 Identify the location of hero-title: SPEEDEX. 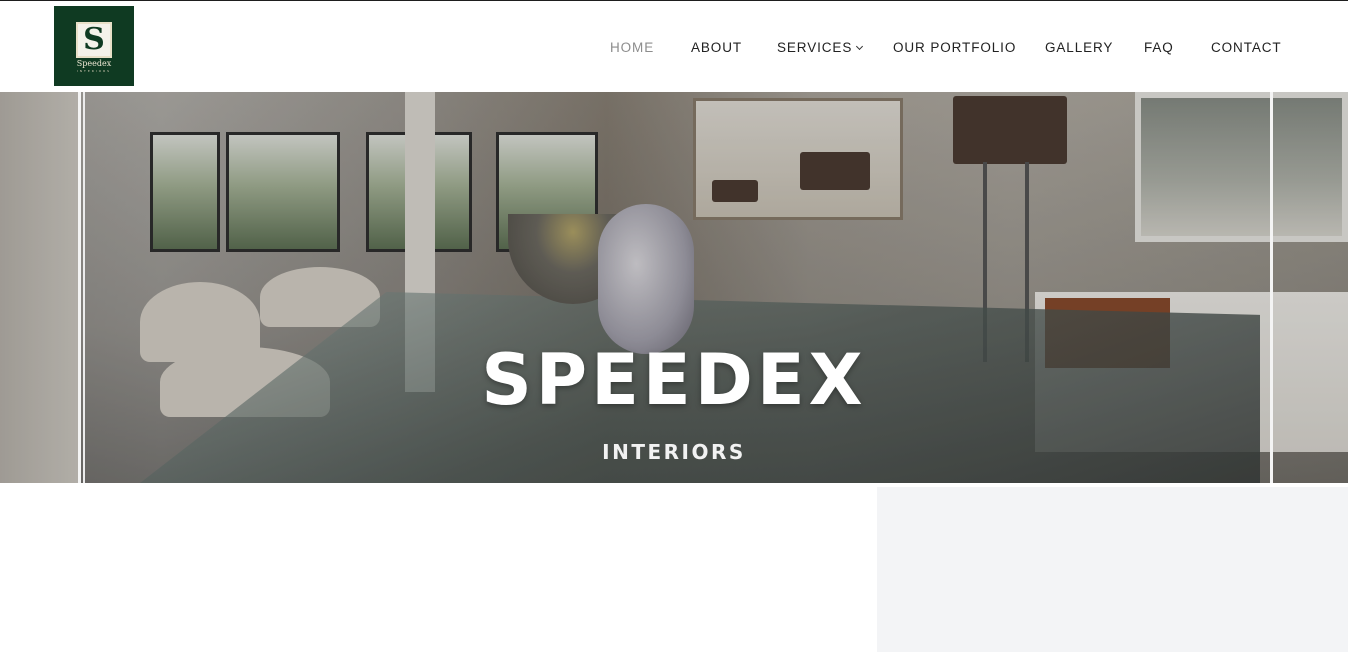
(674, 380).